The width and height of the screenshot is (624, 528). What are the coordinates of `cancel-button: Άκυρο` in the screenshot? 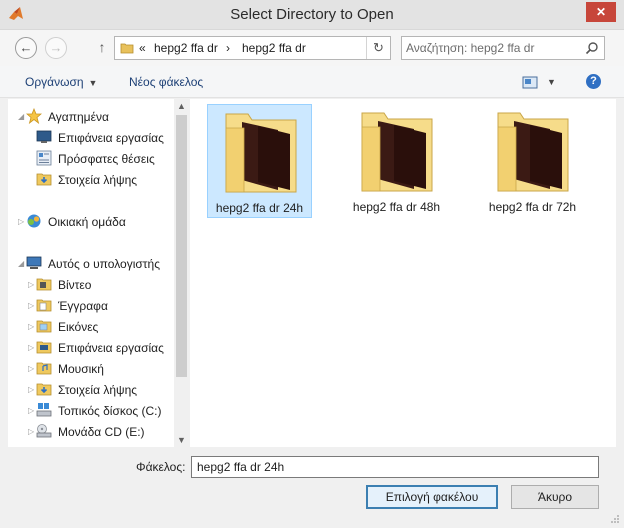 It's located at (555, 497).